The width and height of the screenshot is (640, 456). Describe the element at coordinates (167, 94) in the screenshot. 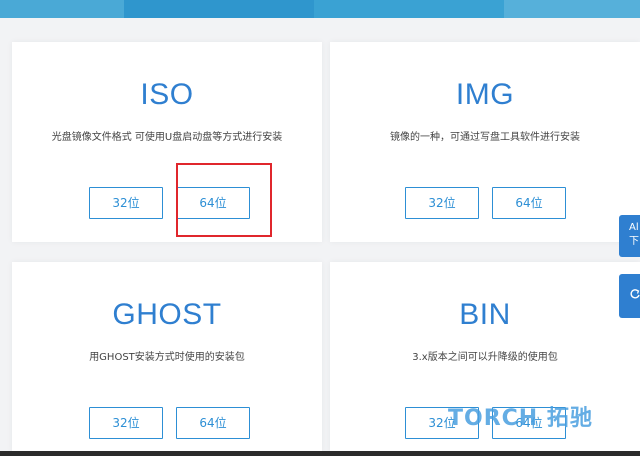

I see `card-title: ISO` at that location.